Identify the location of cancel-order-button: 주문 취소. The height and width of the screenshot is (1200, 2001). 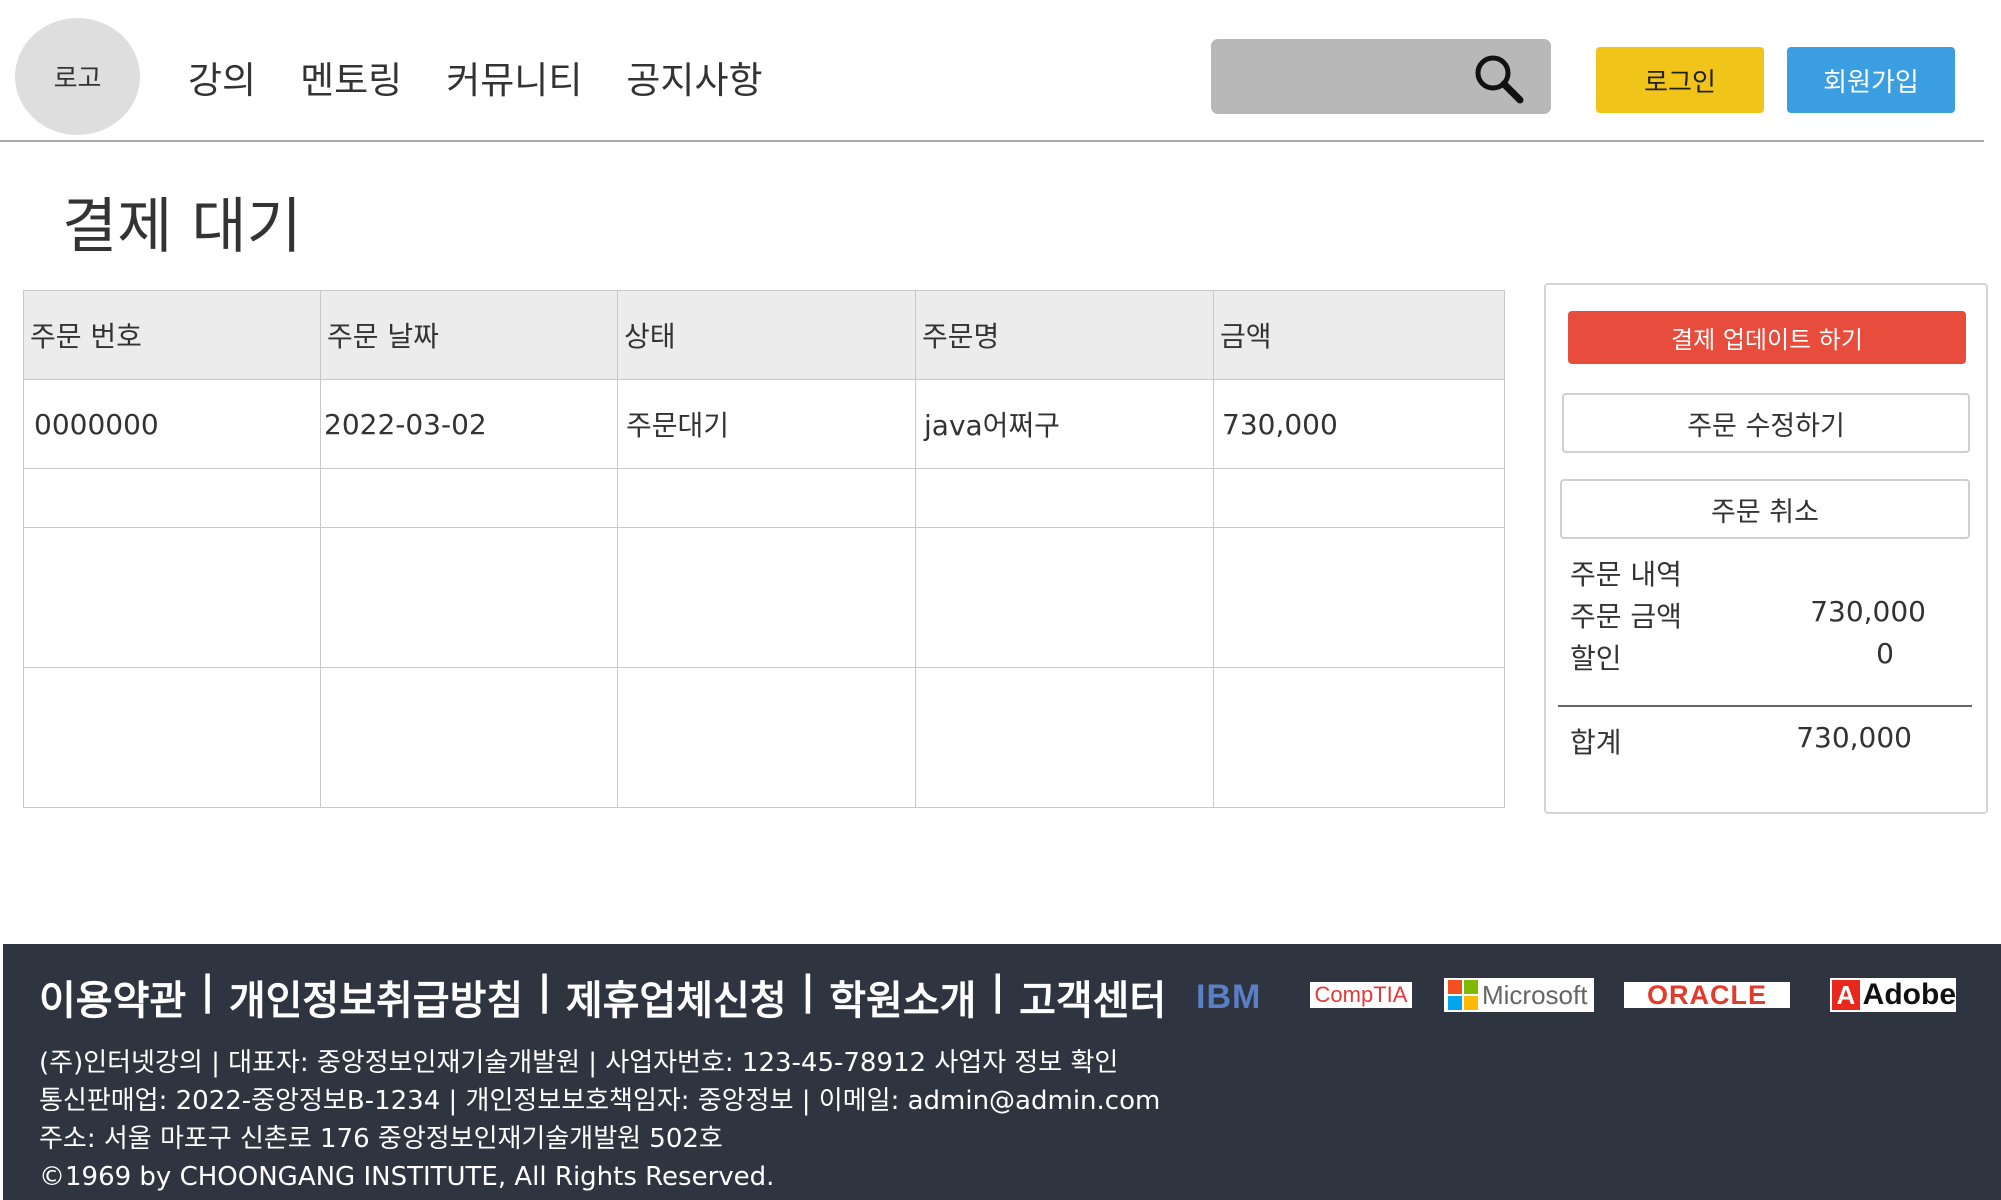
(1765, 509).